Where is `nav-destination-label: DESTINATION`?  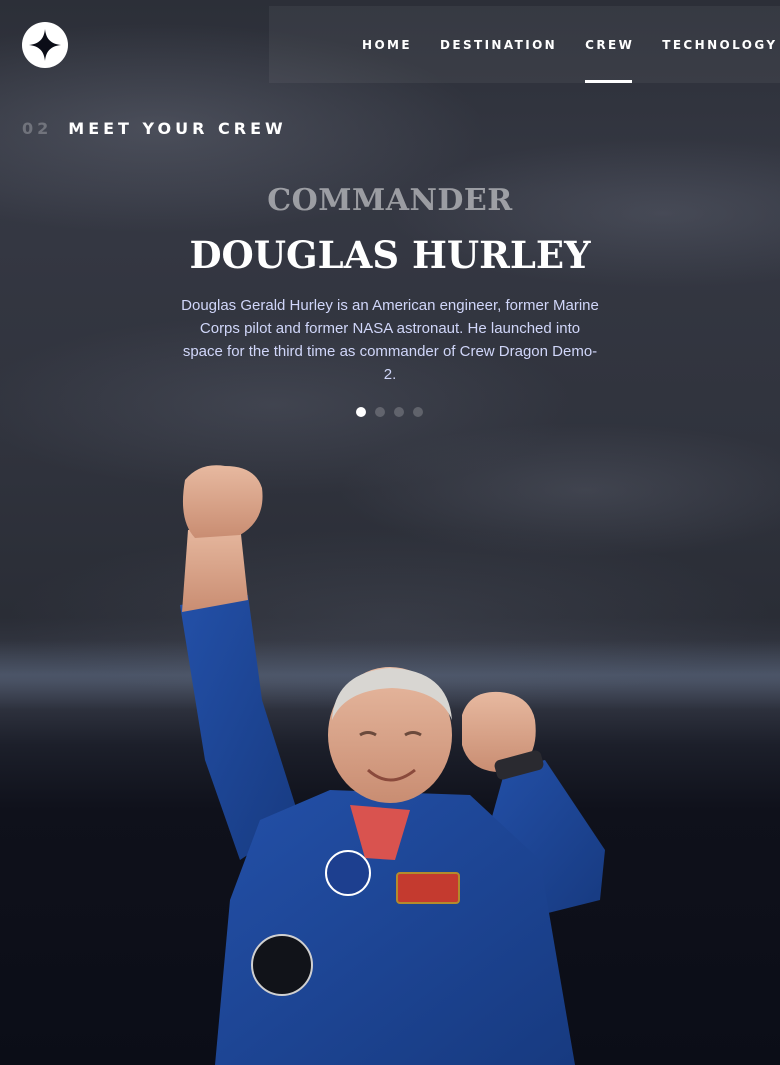 nav-destination-label: DESTINATION is located at coordinates (498, 44).